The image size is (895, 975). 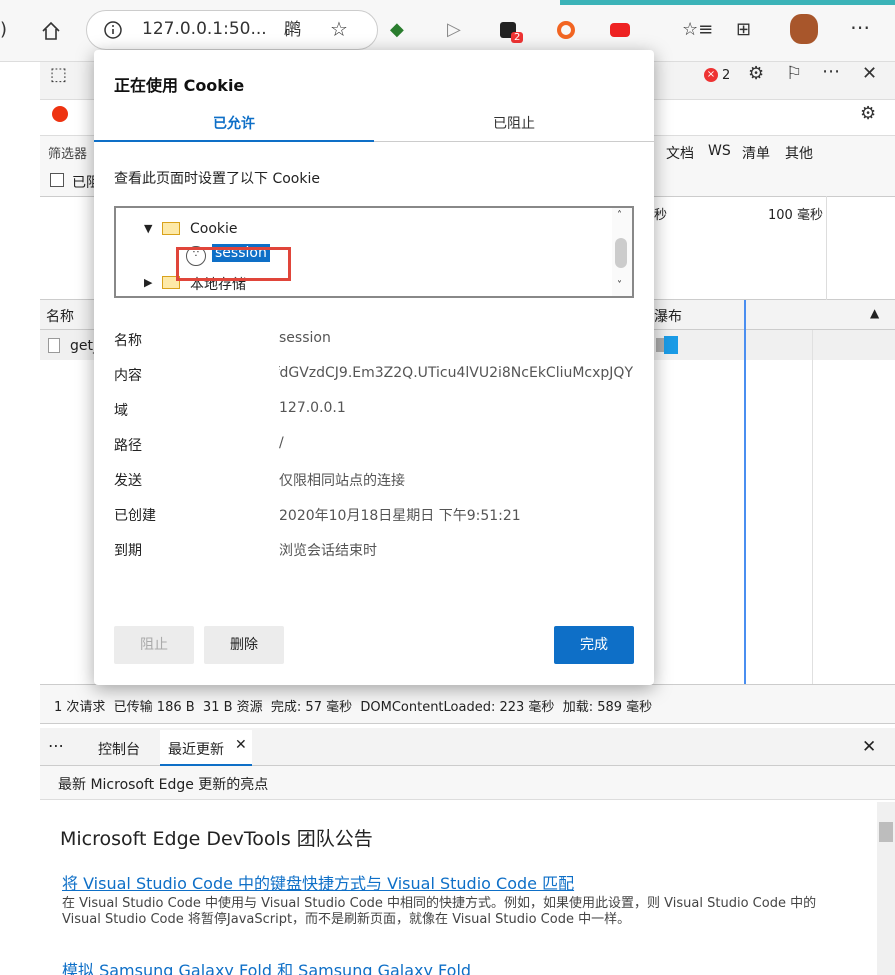 I want to click on prop-expires-value: 浏览会话结束时, so click(x=328, y=551).